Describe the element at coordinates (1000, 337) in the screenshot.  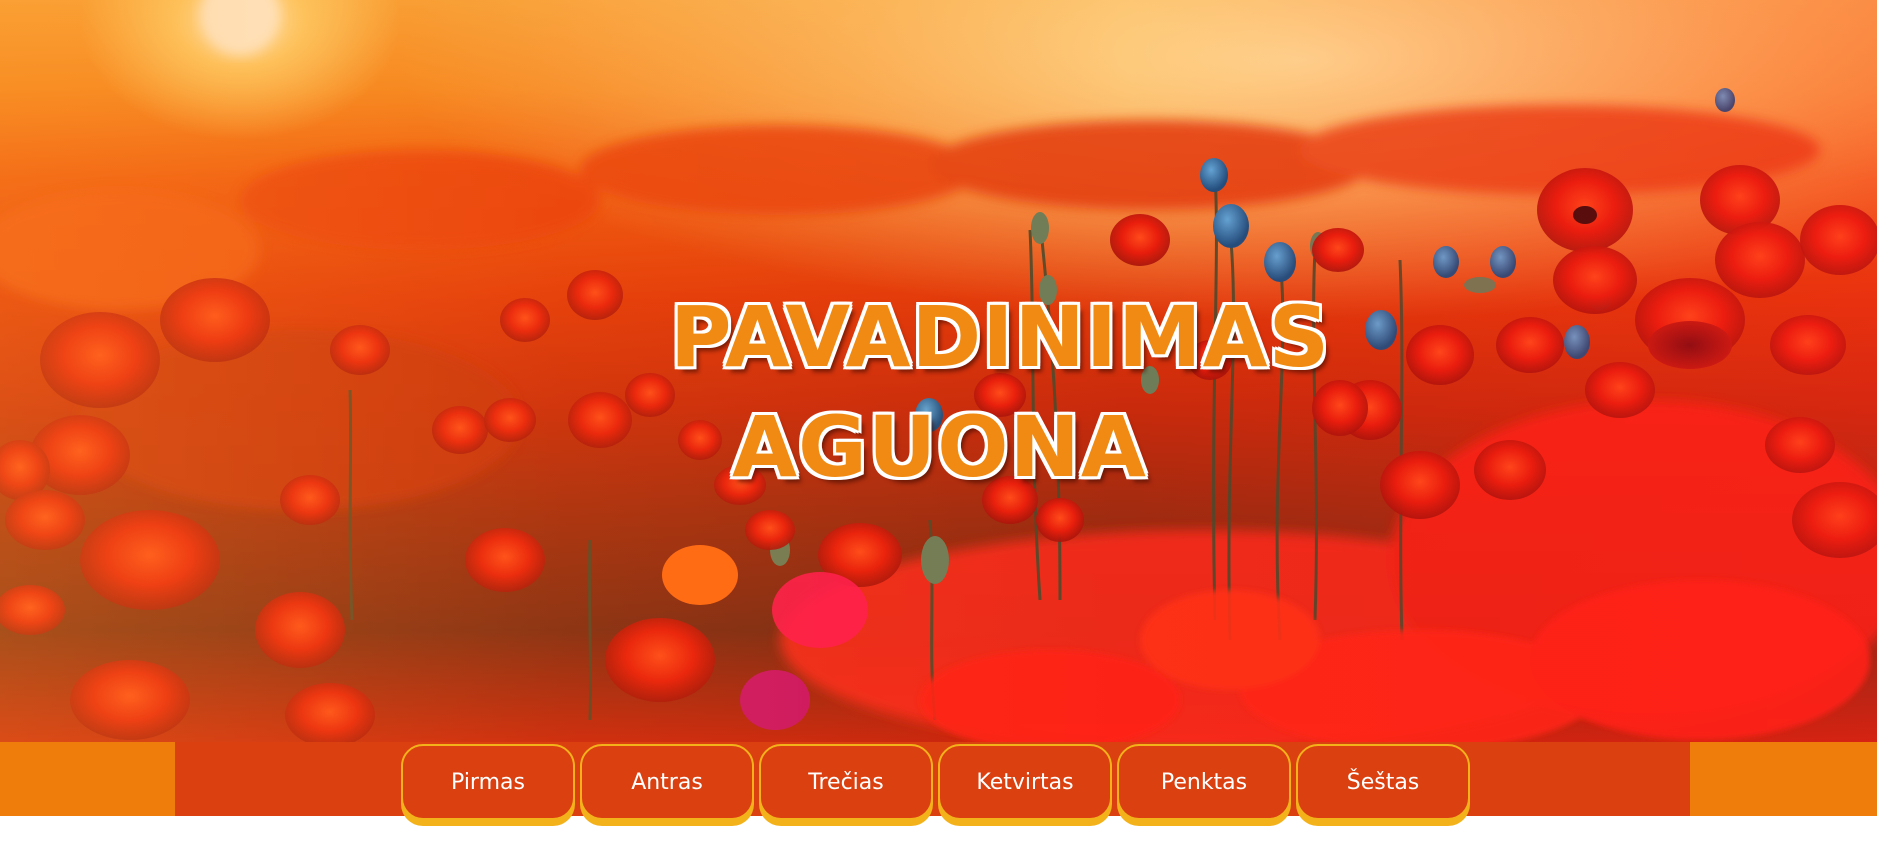
I see `hero-title-line1: PAVADINIMAS` at that location.